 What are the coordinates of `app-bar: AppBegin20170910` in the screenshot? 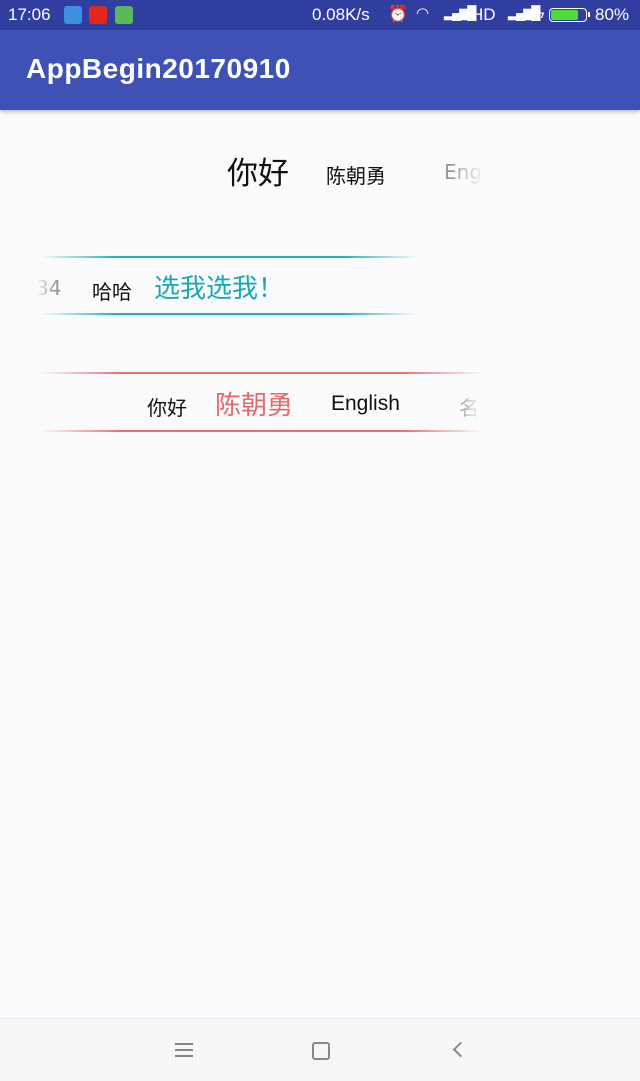 It's located at (320, 70).